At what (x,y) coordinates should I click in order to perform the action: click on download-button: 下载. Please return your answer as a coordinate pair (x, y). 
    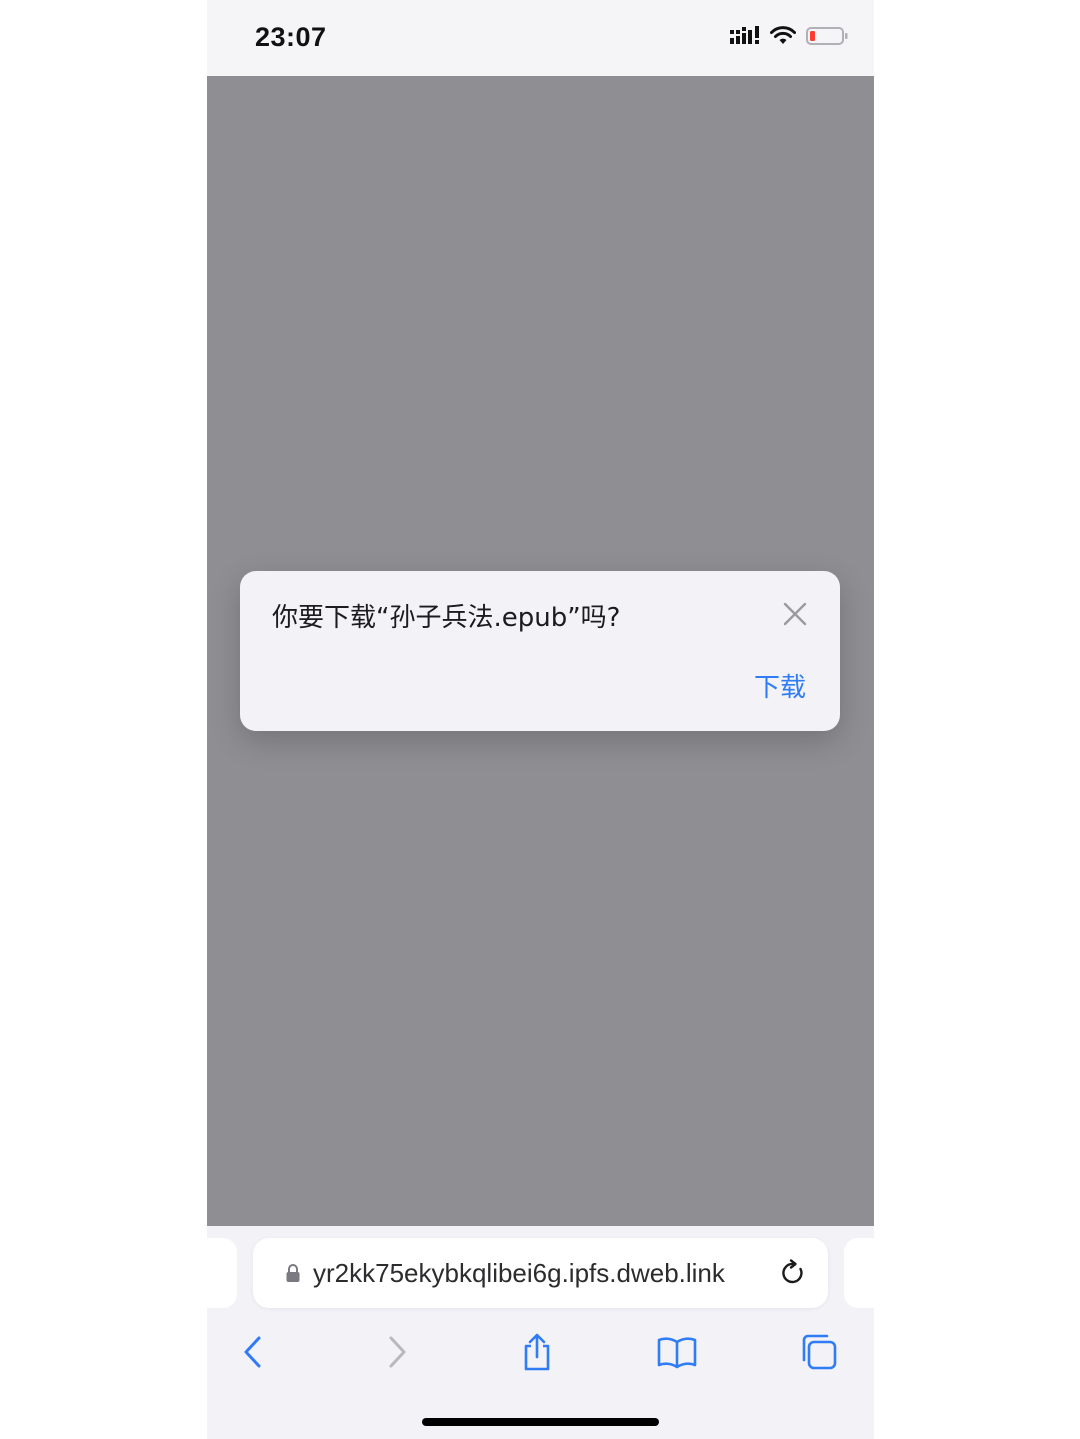
    Looking at the image, I should click on (780, 685).